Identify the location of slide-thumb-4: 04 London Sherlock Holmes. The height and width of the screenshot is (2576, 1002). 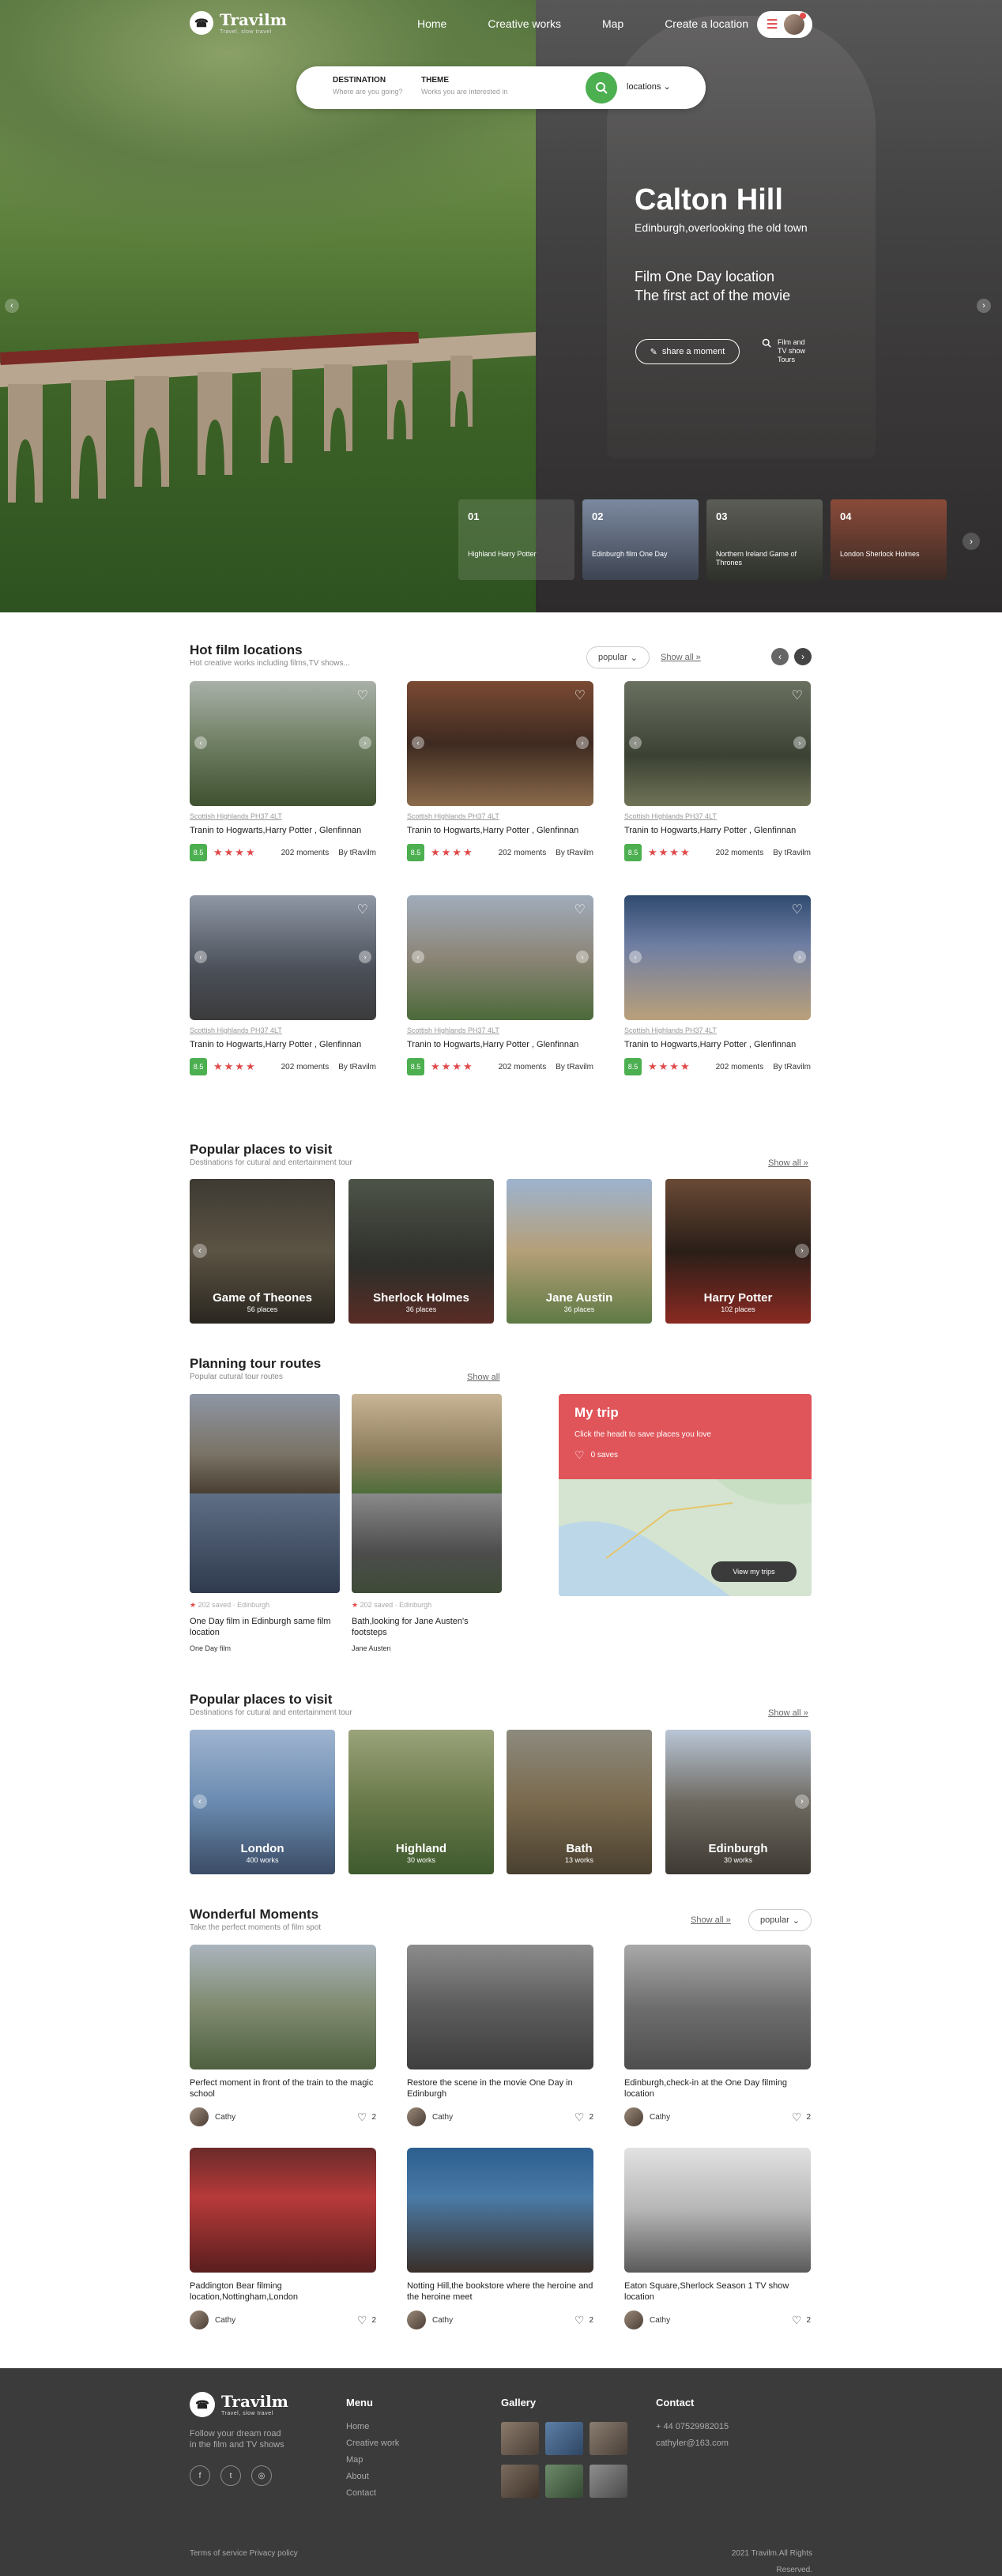
(889, 539).